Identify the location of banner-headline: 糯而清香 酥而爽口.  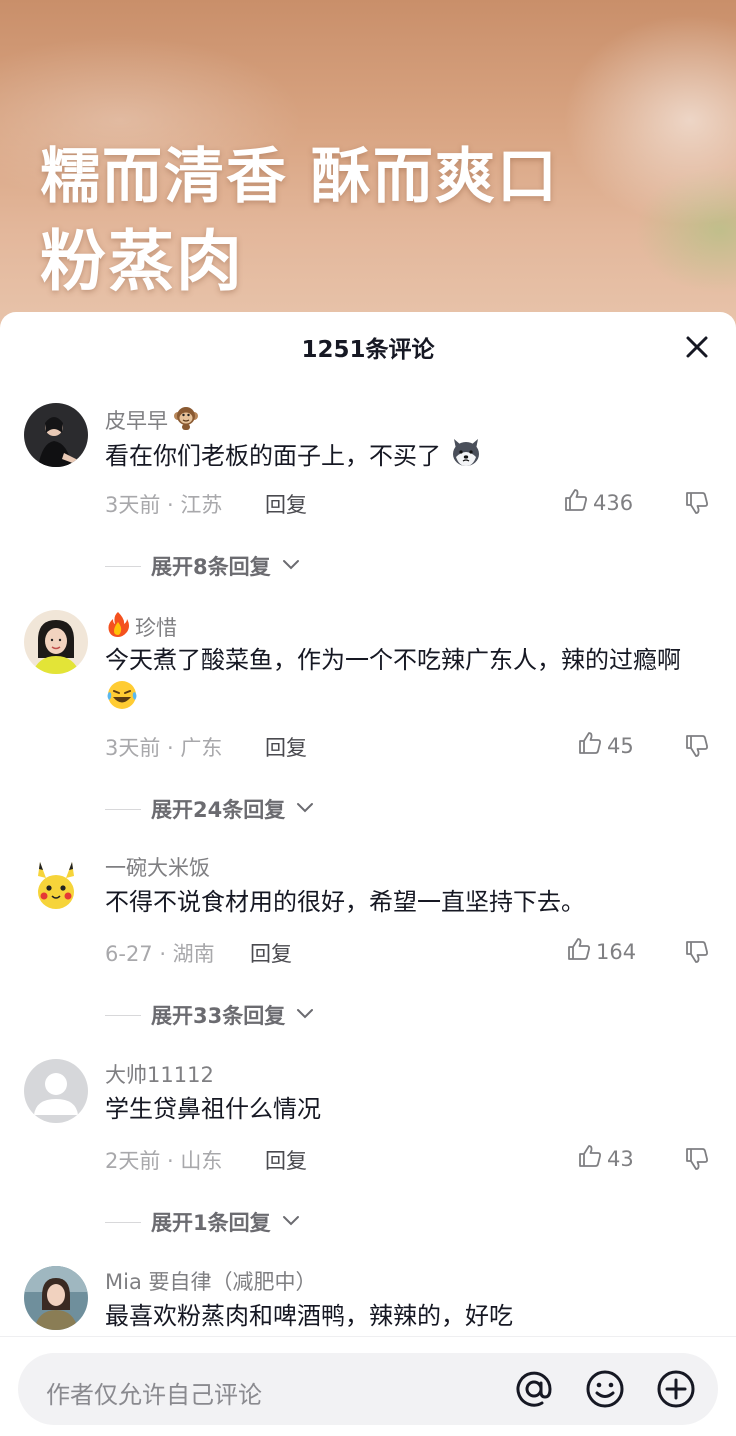
(299, 177).